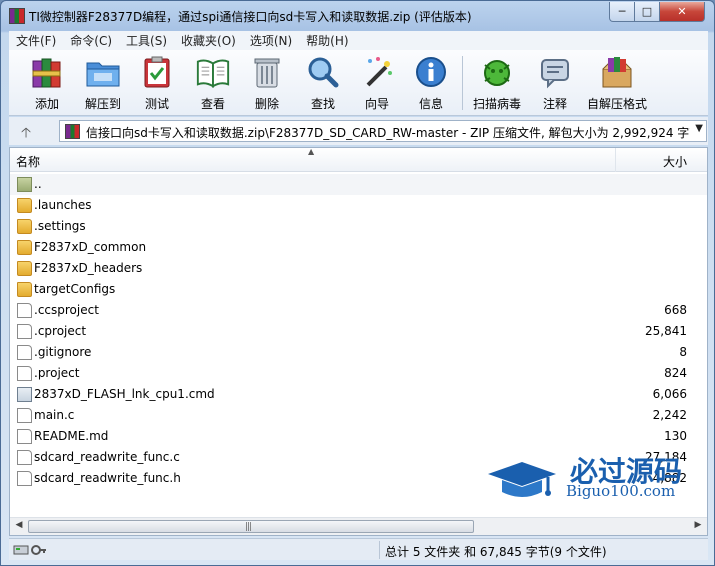 This screenshot has height=566, width=715. Describe the element at coordinates (682, 12) in the screenshot. I see `close-button: ✕` at that location.